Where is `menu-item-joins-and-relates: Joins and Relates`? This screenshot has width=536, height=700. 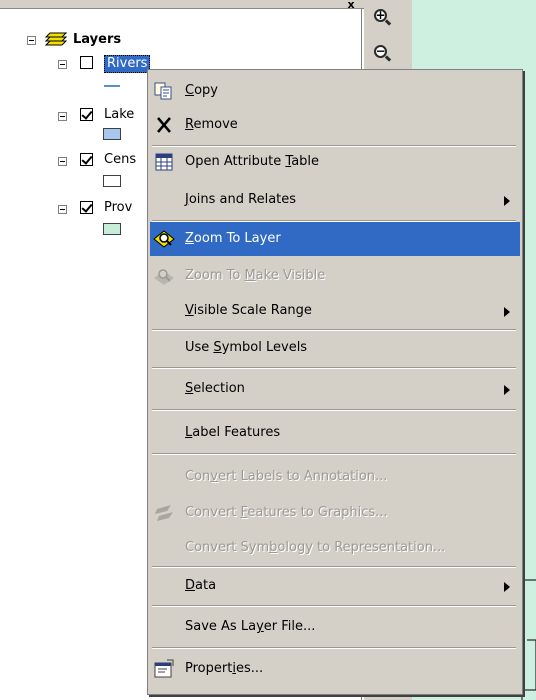 menu-item-joins-and-relates: Joins and Relates is located at coordinates (335, 200).